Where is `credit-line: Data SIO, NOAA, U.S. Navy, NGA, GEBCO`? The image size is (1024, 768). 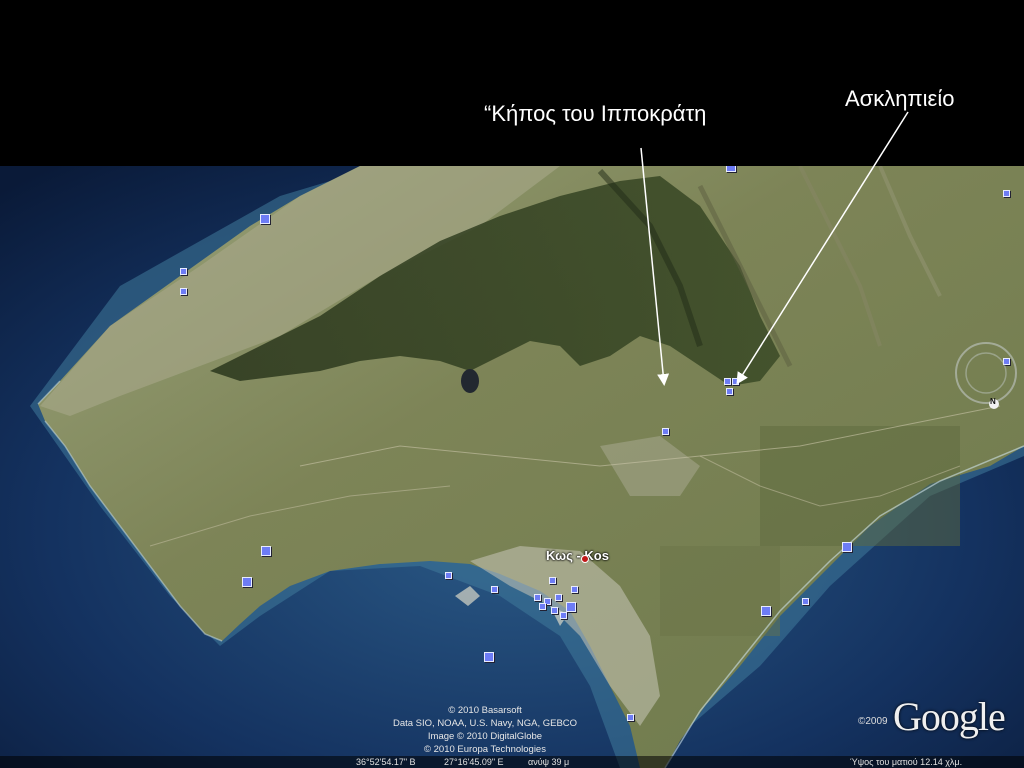 credit-line: Data SIO, NOAA, U.S. Navy, NGA, GEBCO is located at coordinates (485, 723).